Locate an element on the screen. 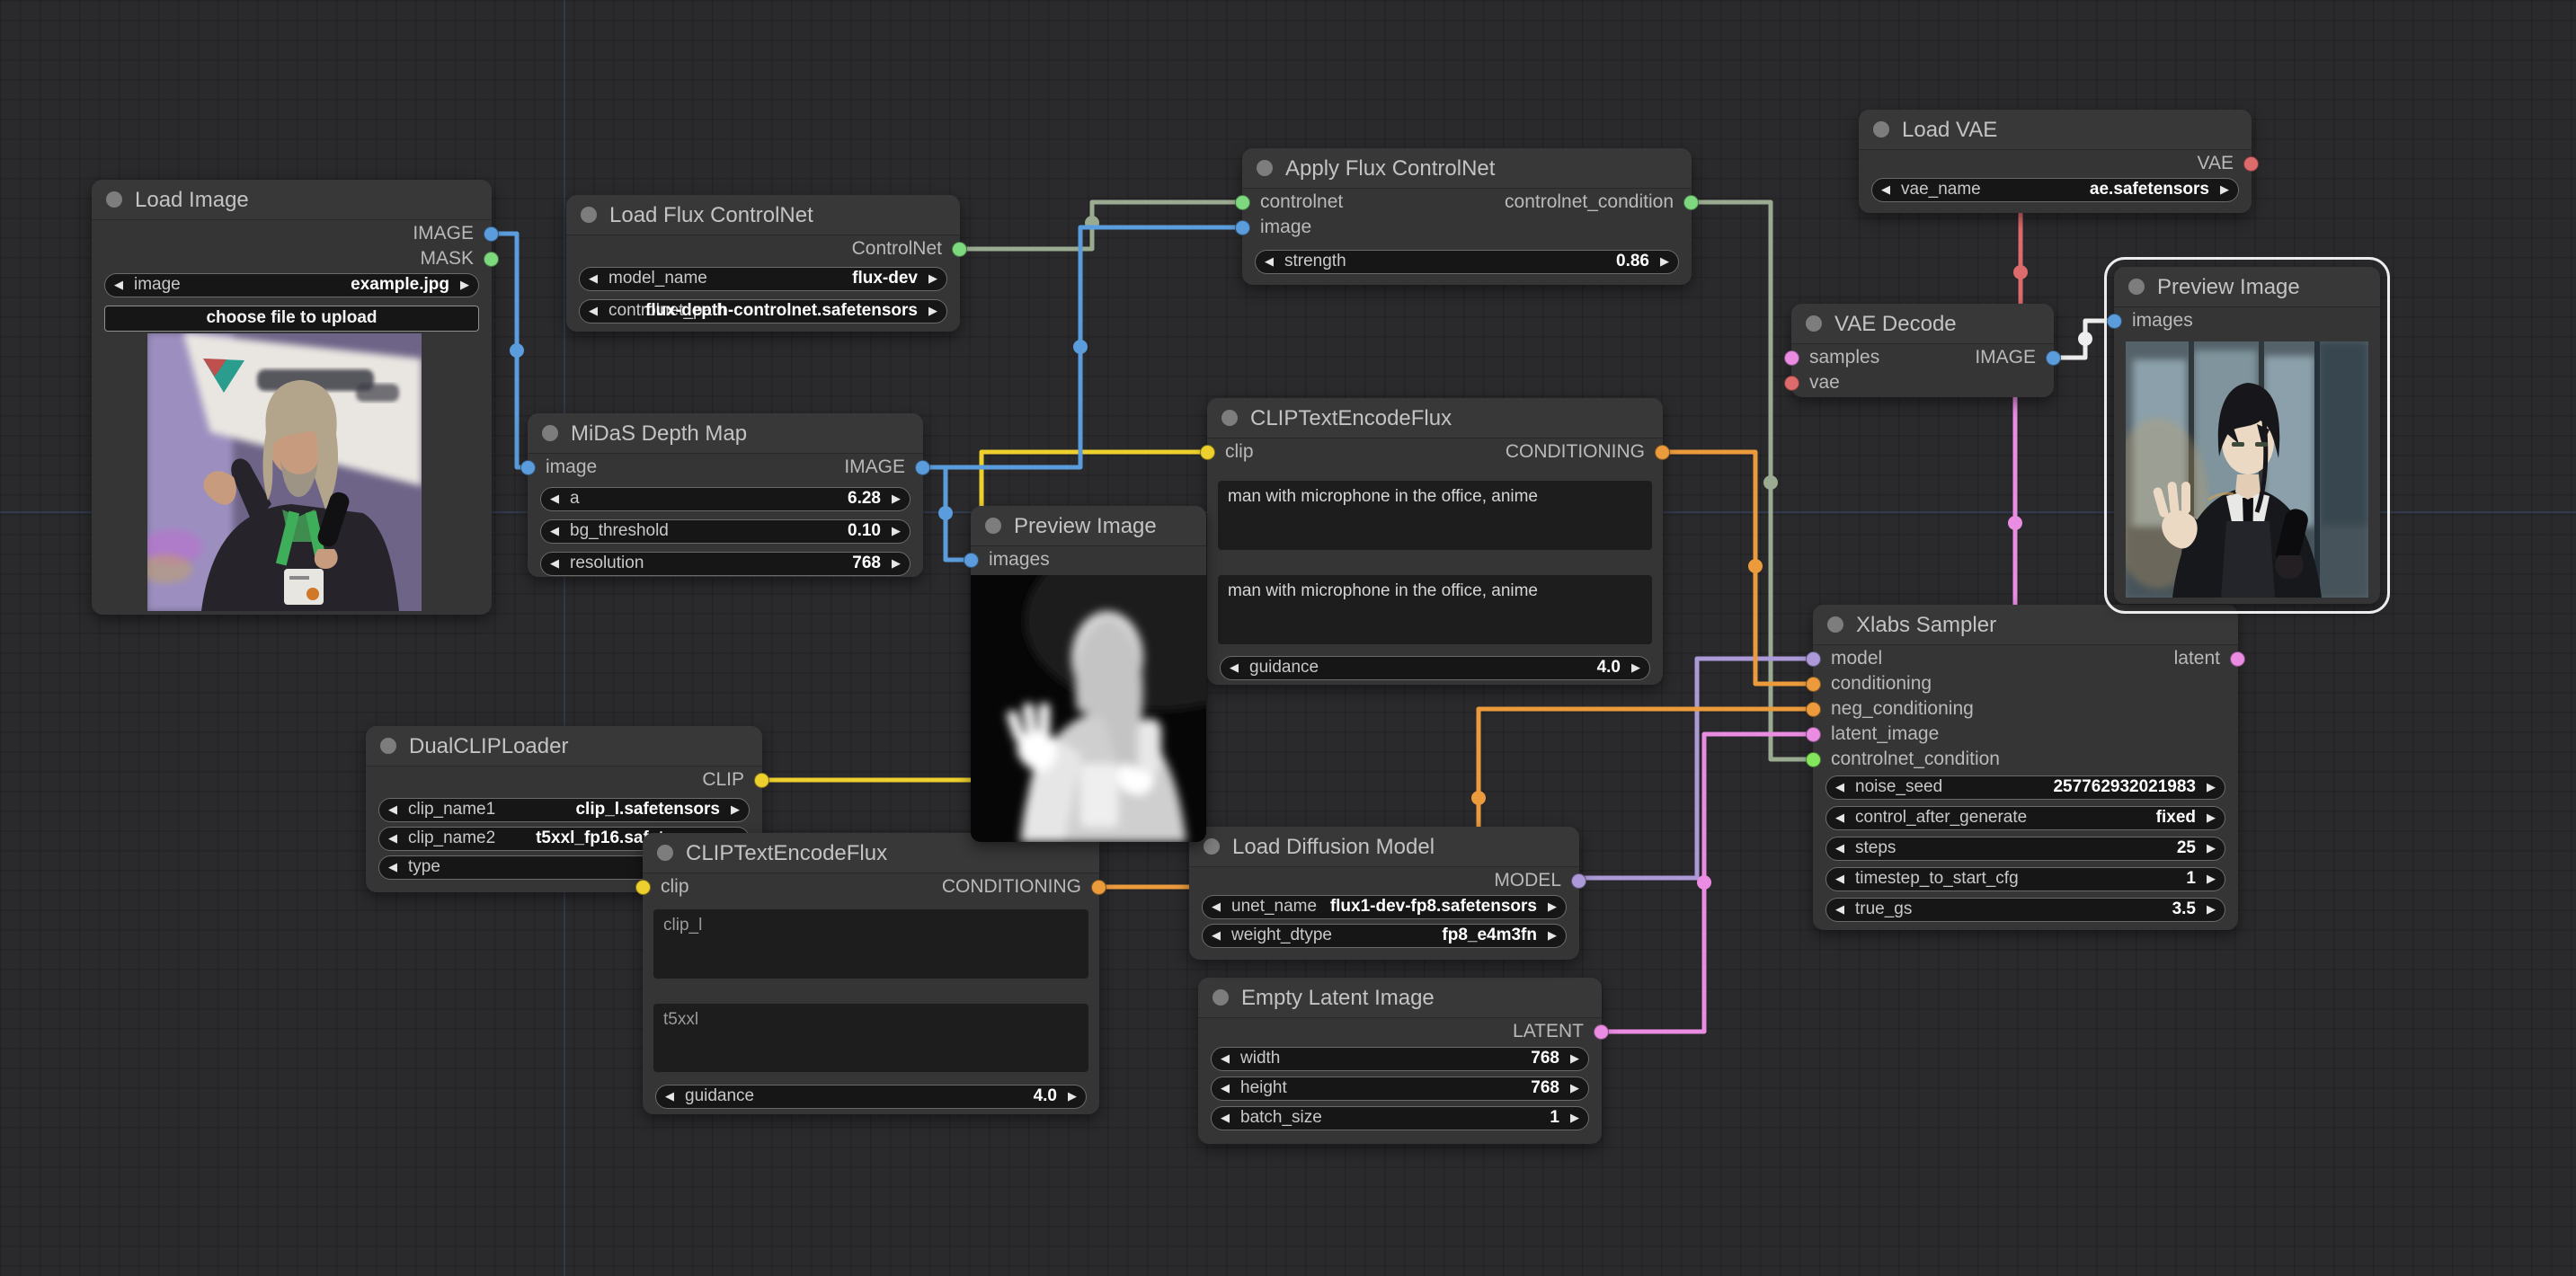  midas-depth-map-widget-bg_threshold: ◀ bg_threshold 0.10 ▶ is located at coordinates (725, 531).